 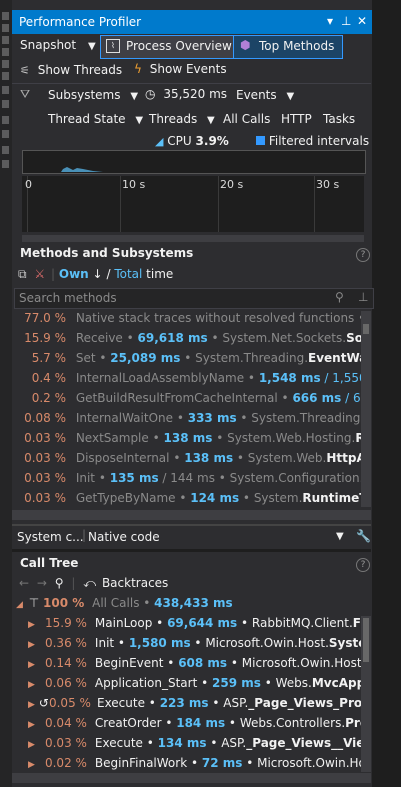 I want to click on method-name: Set, so click(x=85, y=358).